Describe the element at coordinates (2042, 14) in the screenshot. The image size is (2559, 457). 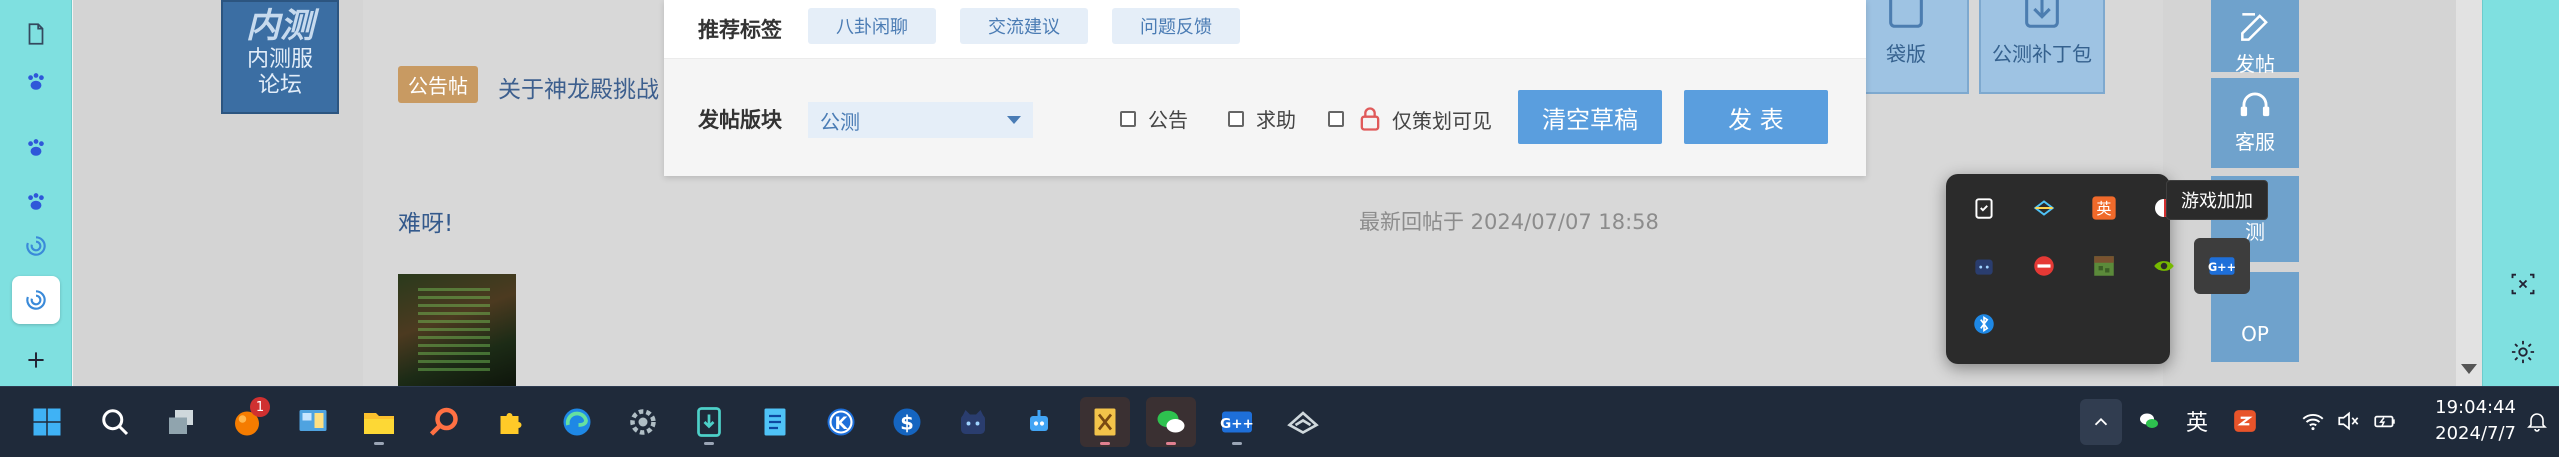
I see `download-icon` at that location.